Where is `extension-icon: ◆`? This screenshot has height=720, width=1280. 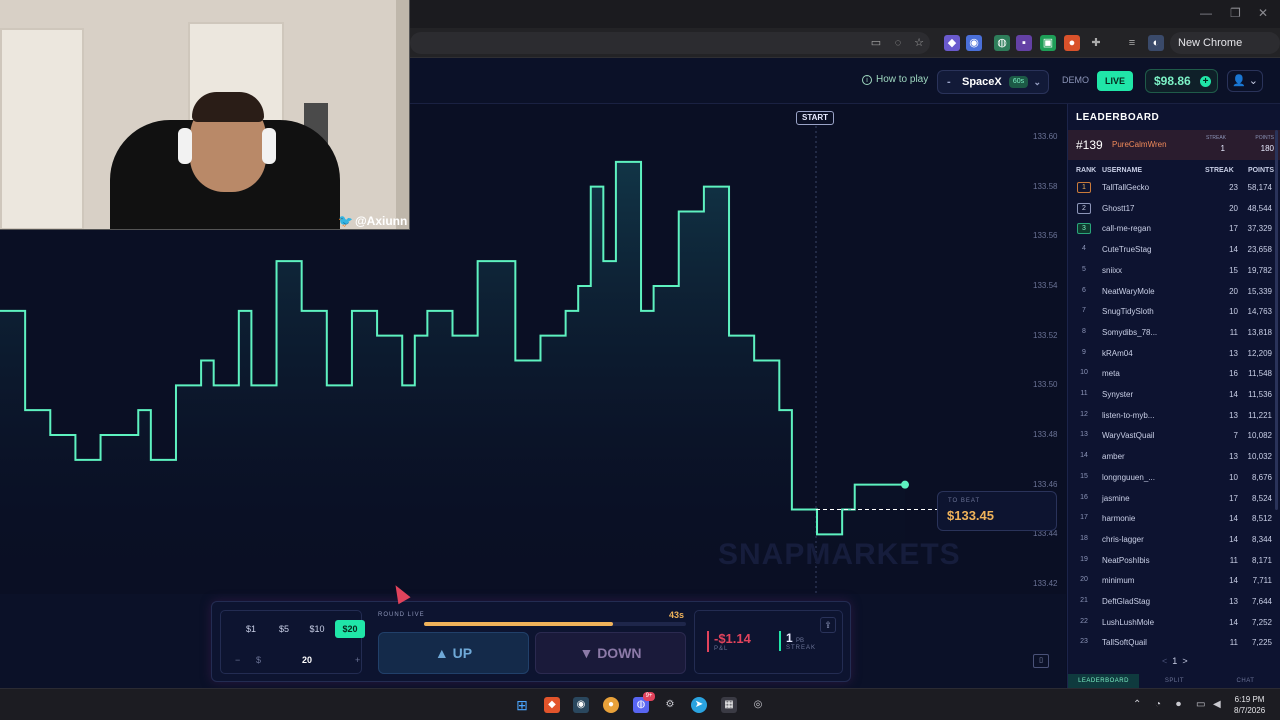 extension-icon: ◆ is located at coordinates (952, 43).